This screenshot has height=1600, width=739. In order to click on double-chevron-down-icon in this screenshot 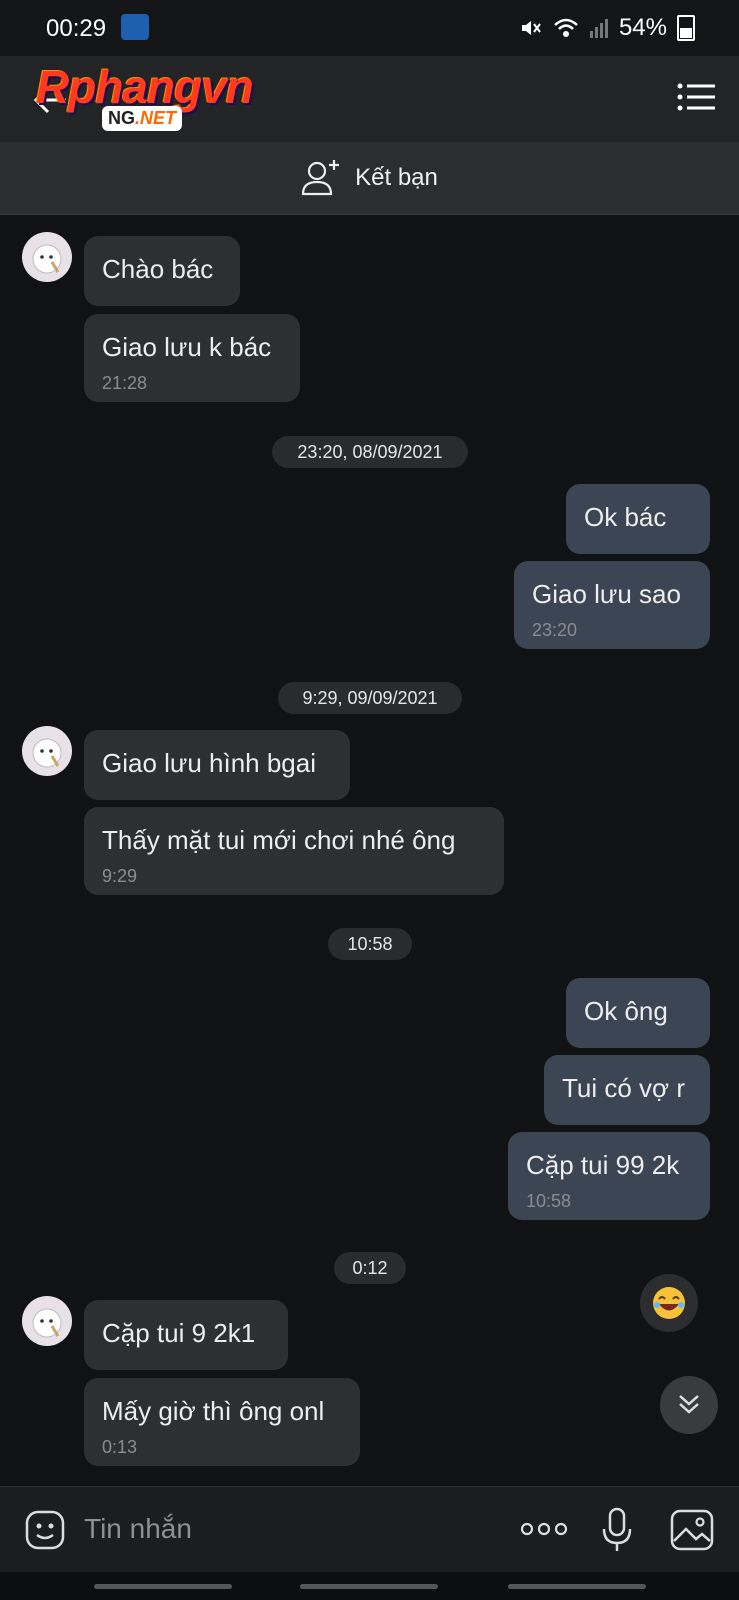, I will do `click(689, 1404)`.